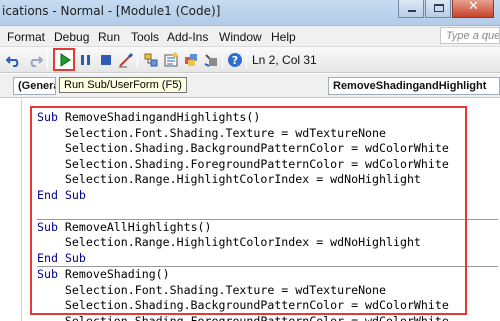 The width and height of the screenshot is (500, 321). Describe the element at coordinates (249, 228) in the screenshot. I see `code-line: Sub RemoveAllHighlights()` at that location.